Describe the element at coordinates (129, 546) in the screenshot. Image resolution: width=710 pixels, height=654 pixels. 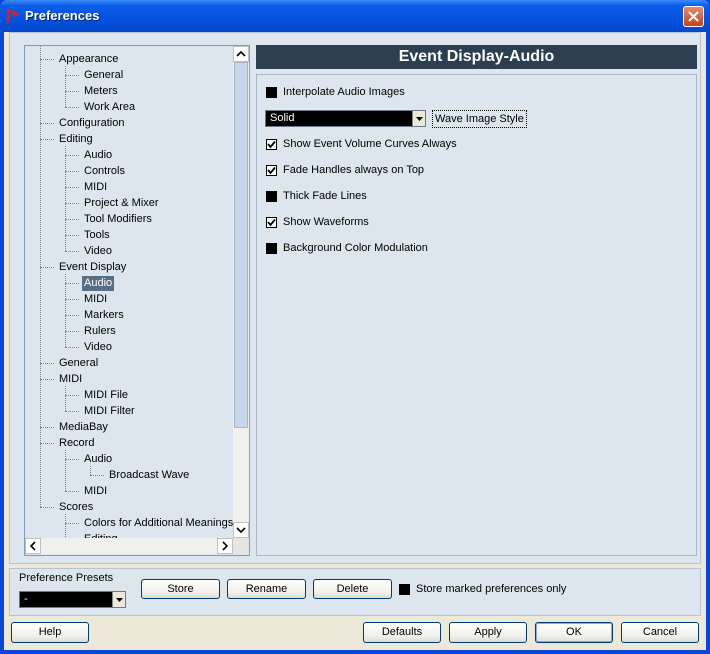
I see `tree-horizontal-scrollbar` at that location.